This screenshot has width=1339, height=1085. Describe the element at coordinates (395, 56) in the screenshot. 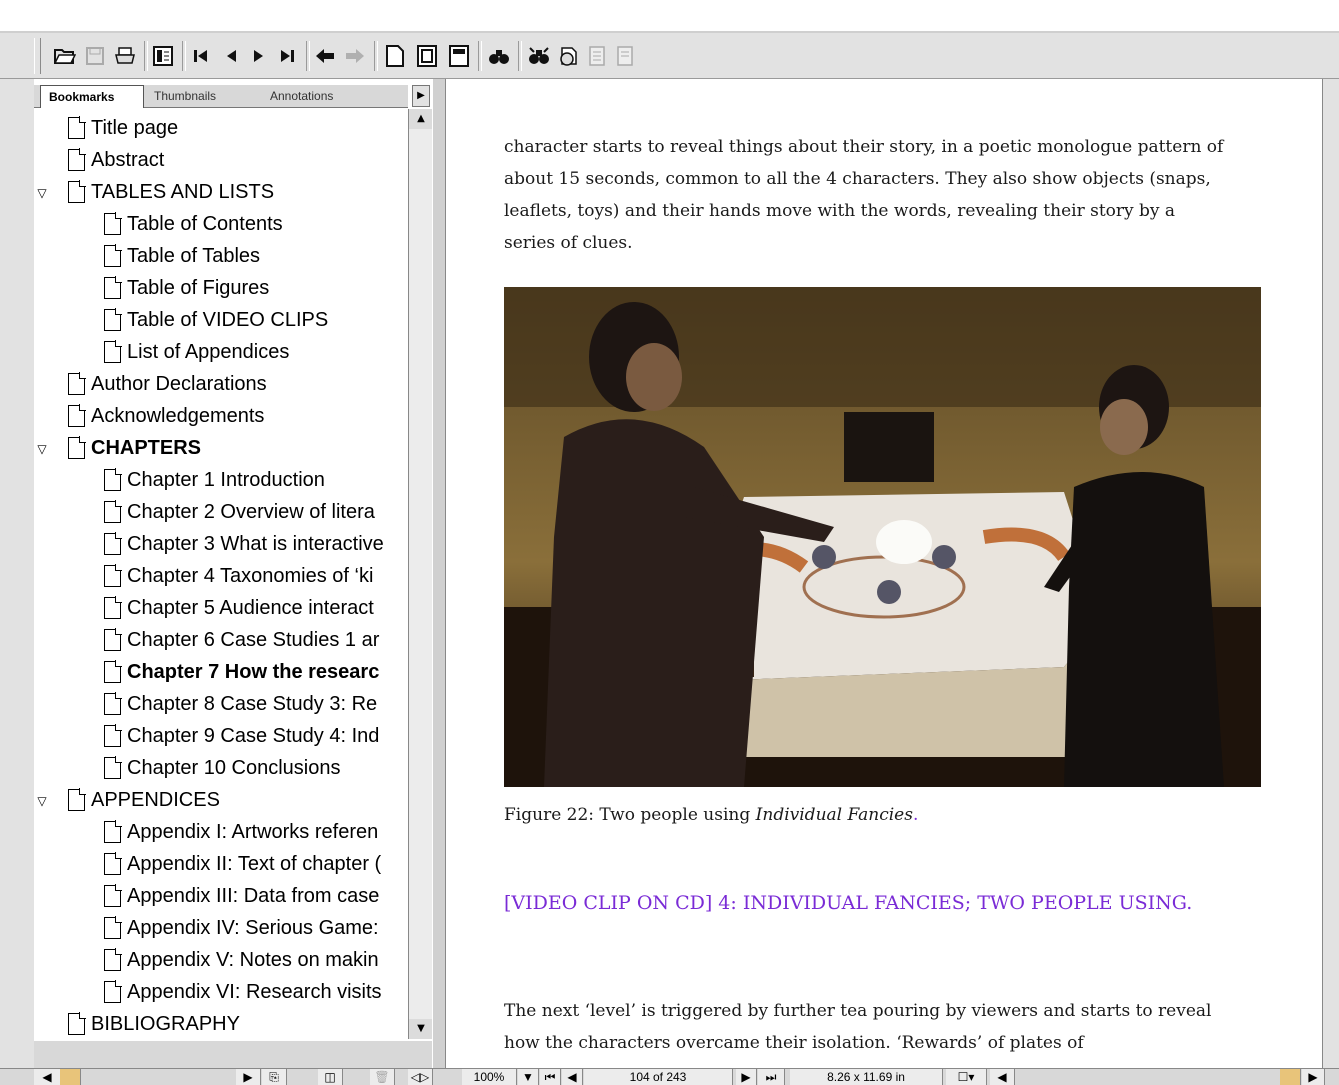

I see `actual-size-icon` at that location.